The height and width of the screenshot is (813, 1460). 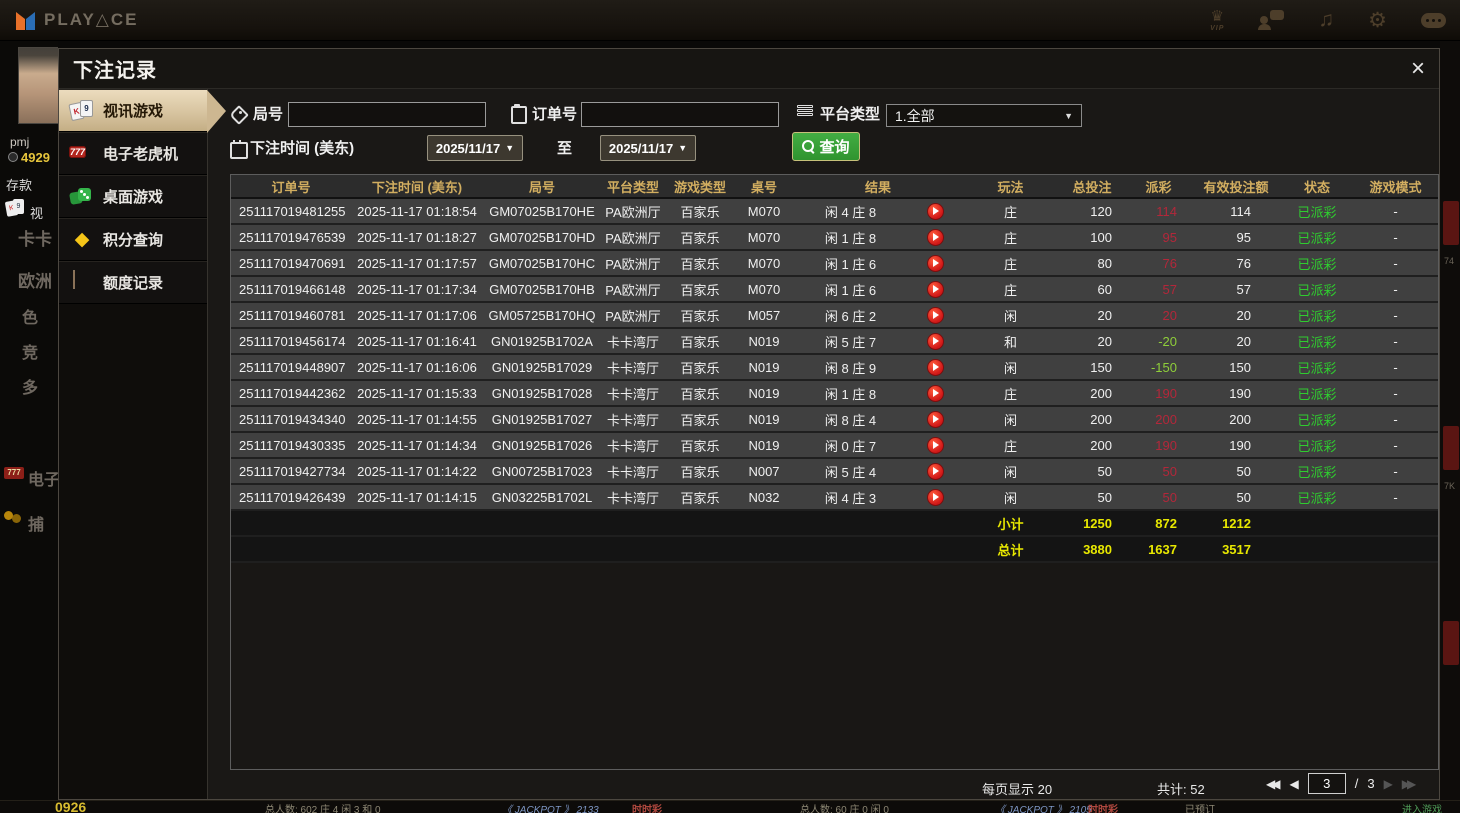 What do you see at coordinates (680, 114) in the screenshot?
I see `order-input` at bounding box center [680, 114].